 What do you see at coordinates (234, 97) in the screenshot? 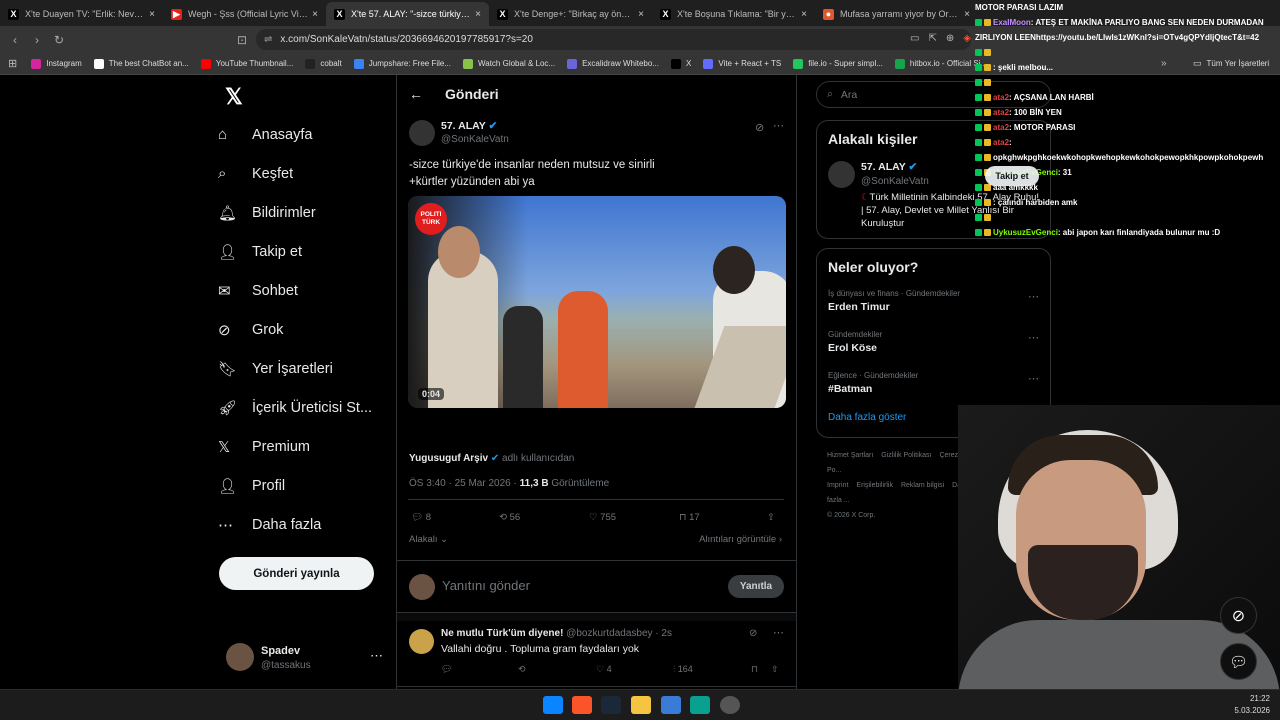
I see `x-logo-icon: 𝕏` at bounding box center [234, 97].